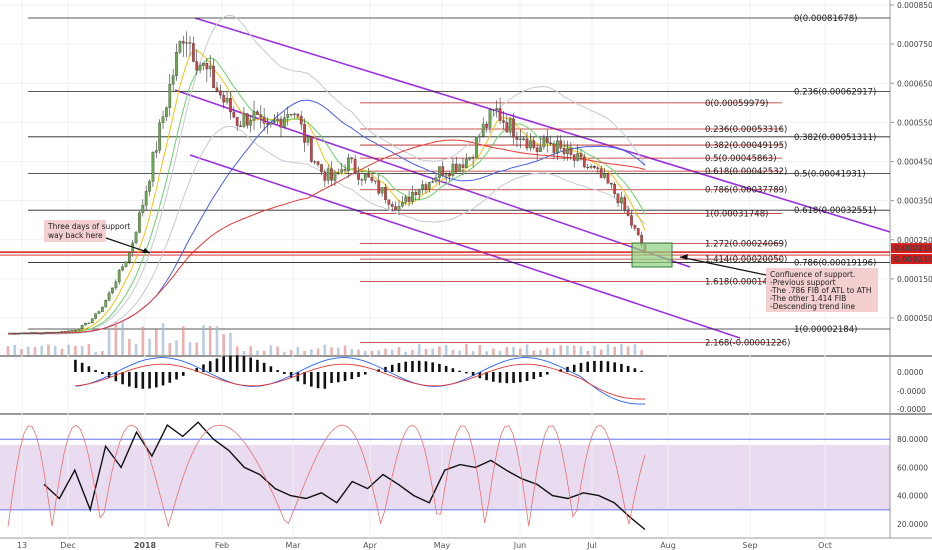 The image size is (932, 550). Describe the element at coordinates (830, 175) in the screenshot. I see `fib-primary-label-3: 0.5(0.00041931)` at that location.